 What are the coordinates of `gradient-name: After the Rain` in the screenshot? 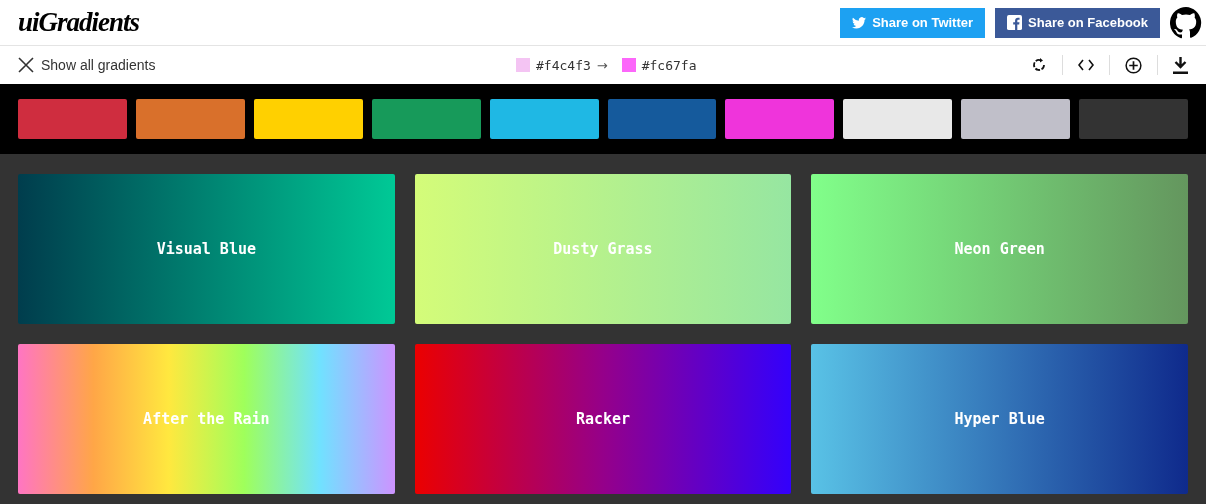 It's located at (206, 419).